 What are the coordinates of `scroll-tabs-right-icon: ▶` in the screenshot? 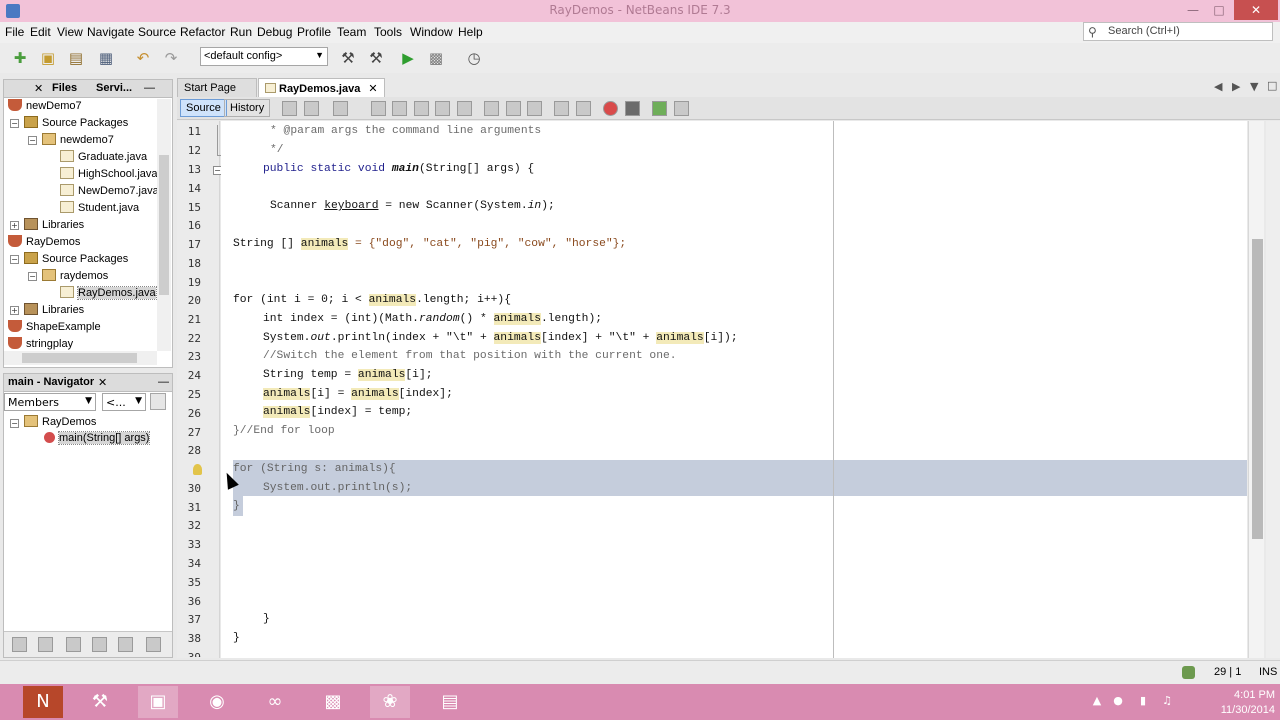 It's located at (1236, 86).